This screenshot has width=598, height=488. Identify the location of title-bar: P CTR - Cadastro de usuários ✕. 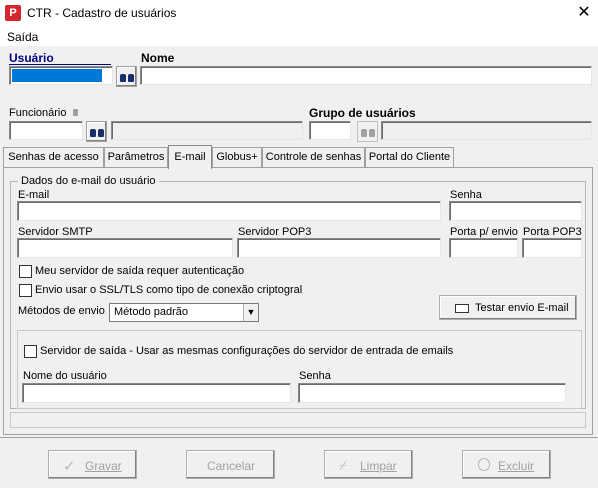
(299, 13).